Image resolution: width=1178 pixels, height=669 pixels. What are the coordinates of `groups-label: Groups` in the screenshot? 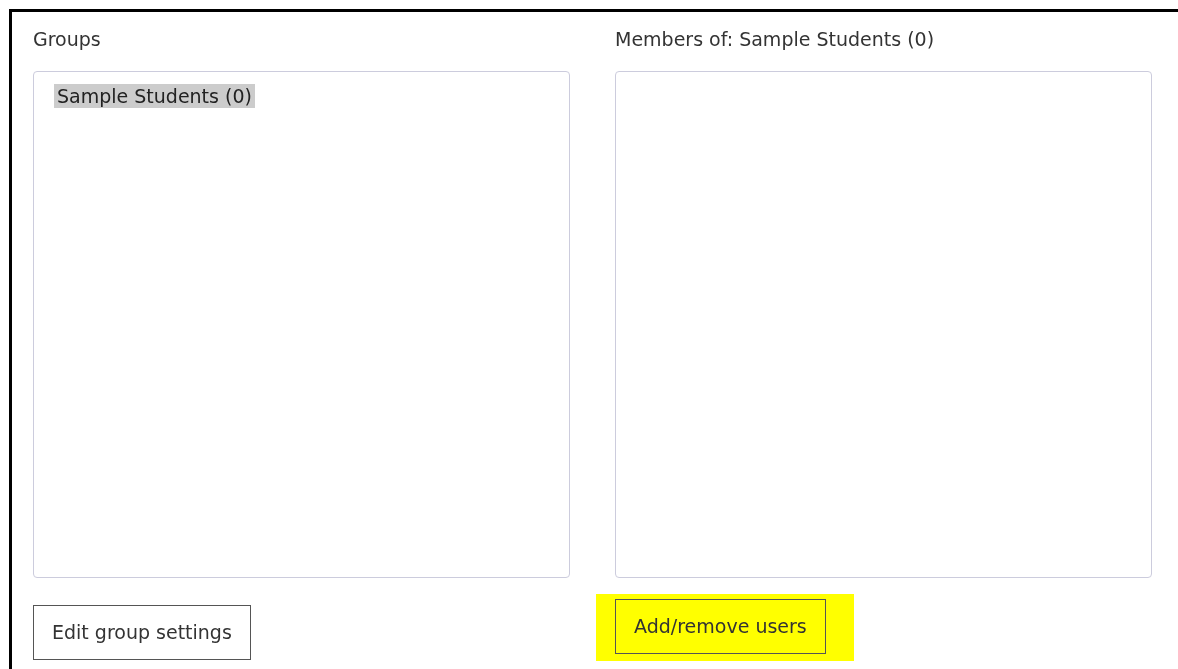 It's located at (67, 40).